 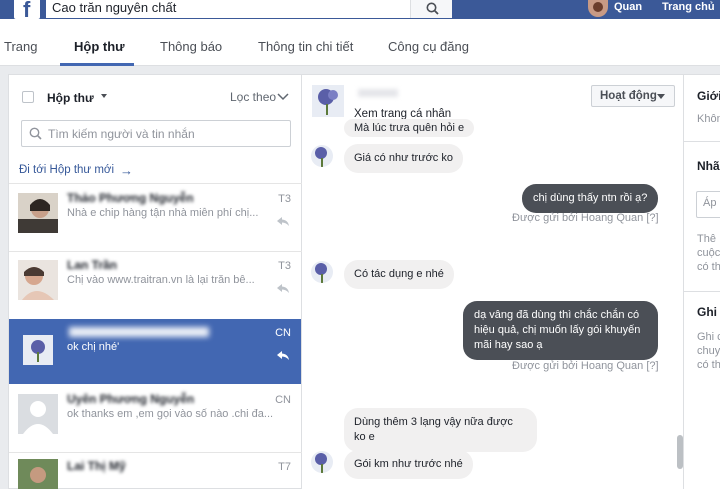 What do you see at coordinates (191, 46) in the screenshot?
I see `tab-notifications: Thông báo` at bounding box center [191, 46].